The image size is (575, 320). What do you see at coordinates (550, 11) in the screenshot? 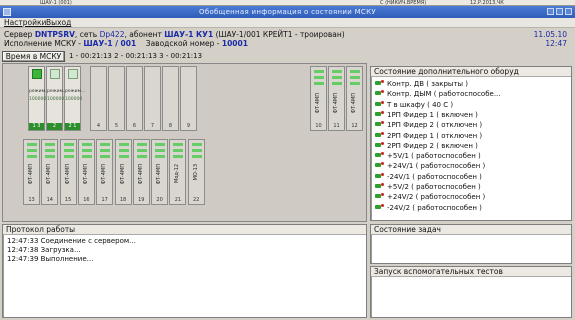
I see `minimize-icon` at bounding box center [550, 11].